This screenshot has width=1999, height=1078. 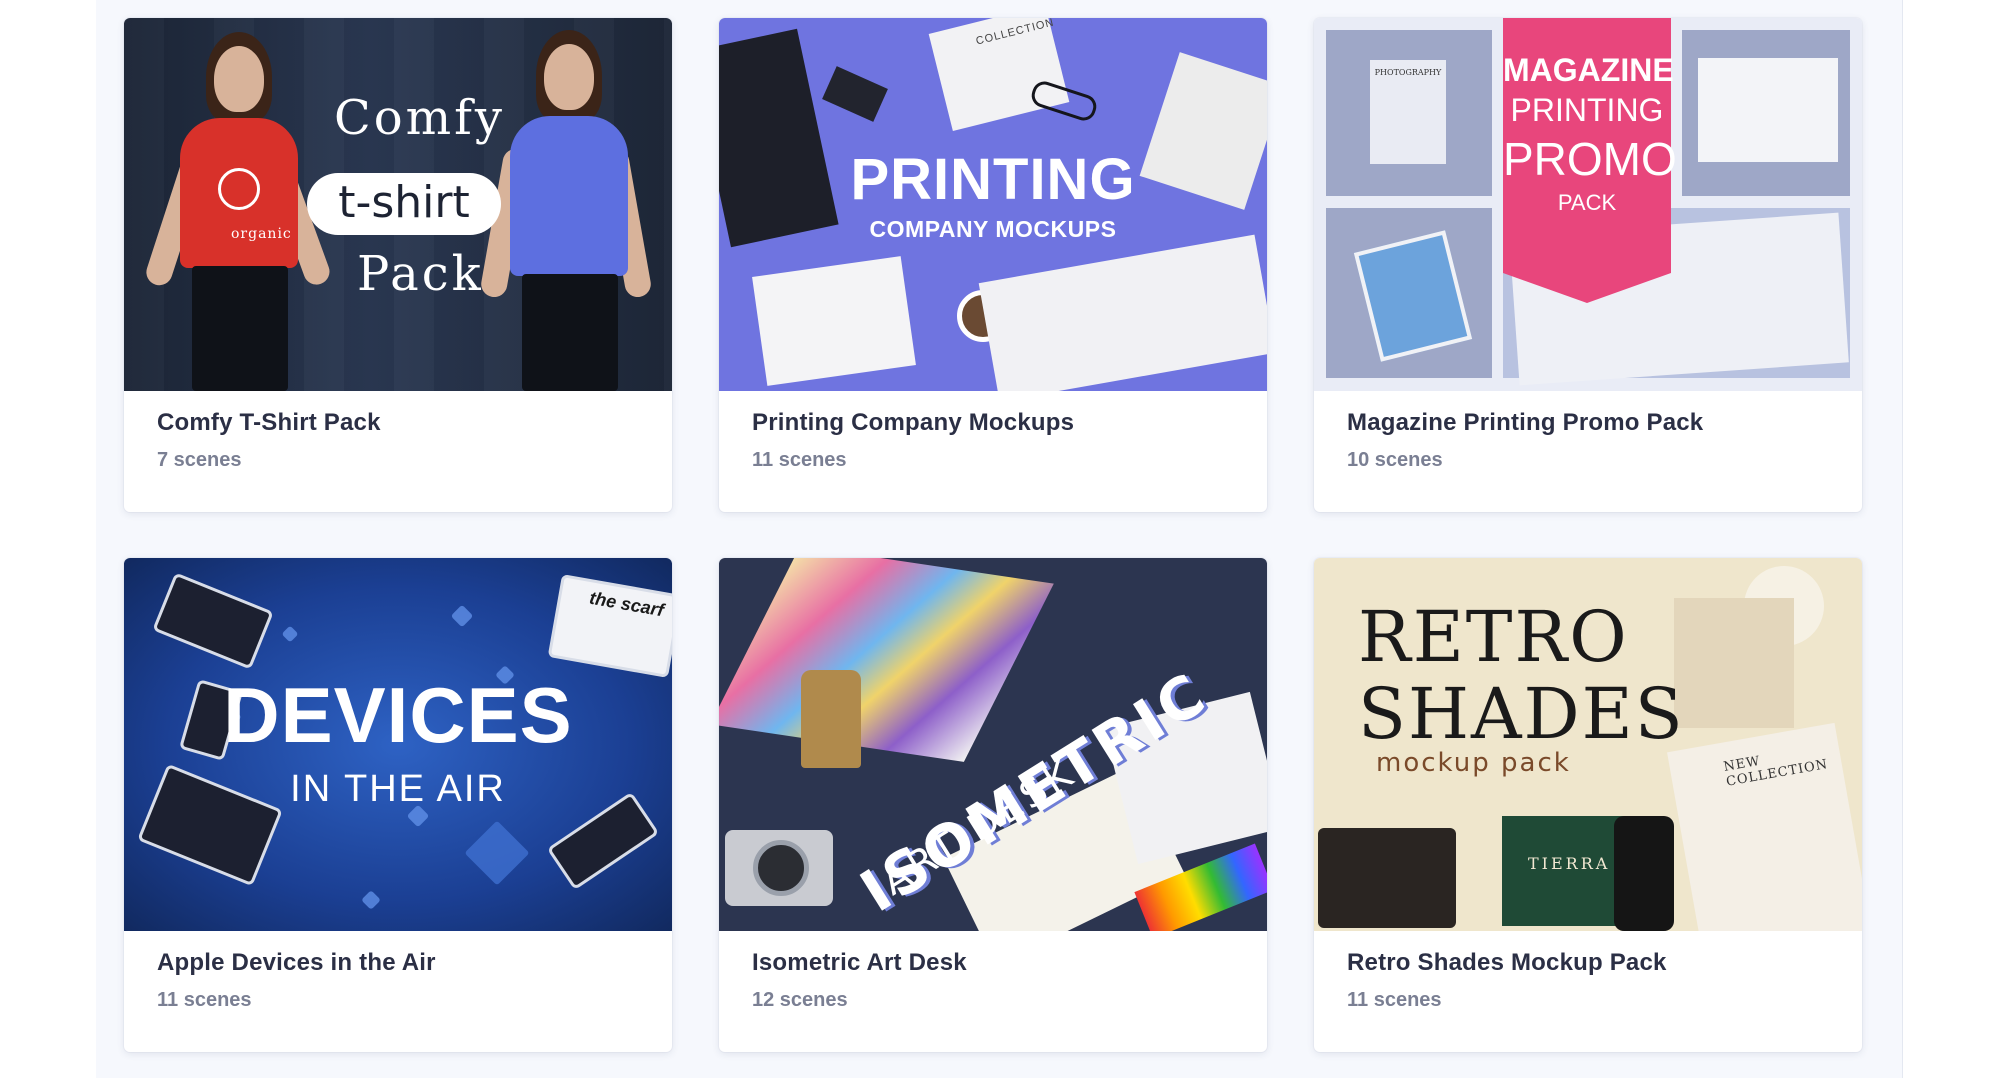 What do you see at coordinates (213, 621) in the screenshot?
I see `ipad-device` at bounding box center [213, 621].